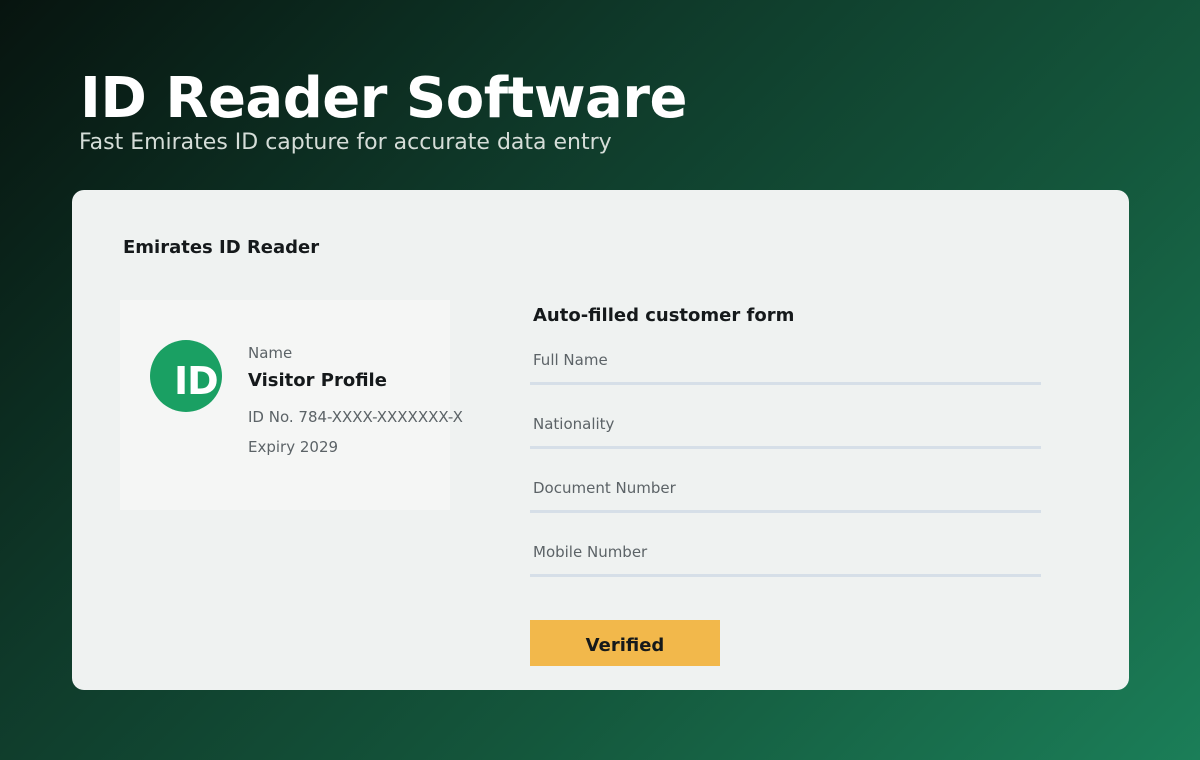 The height and width of the screenshot is (760, 1200). I want to click on full-name-label: Full Name, so click(570, 360).